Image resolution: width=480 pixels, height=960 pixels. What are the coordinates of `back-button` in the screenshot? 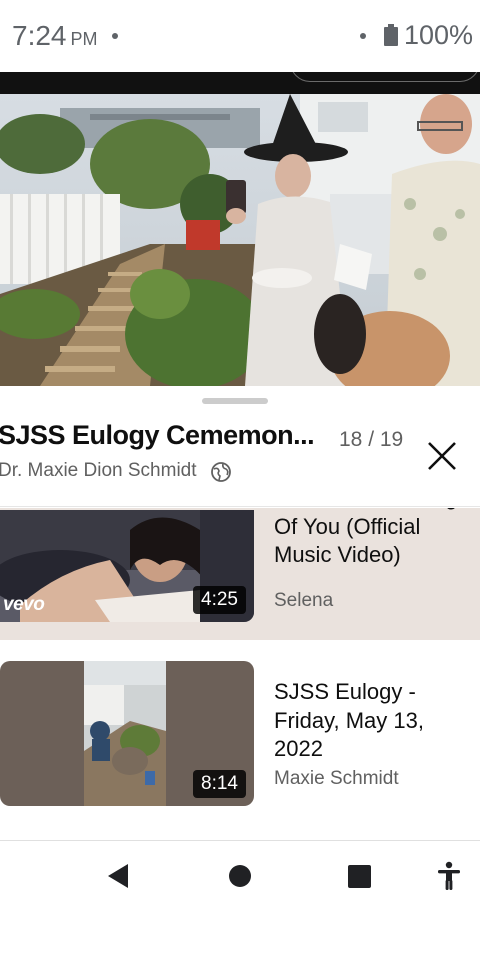 It's located at (119, 876).